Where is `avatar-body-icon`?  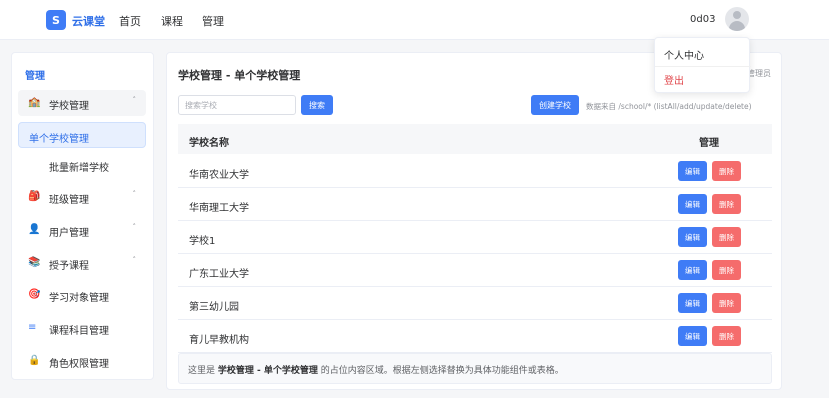
avatar-body-icon is located at coordinates (737, 26).